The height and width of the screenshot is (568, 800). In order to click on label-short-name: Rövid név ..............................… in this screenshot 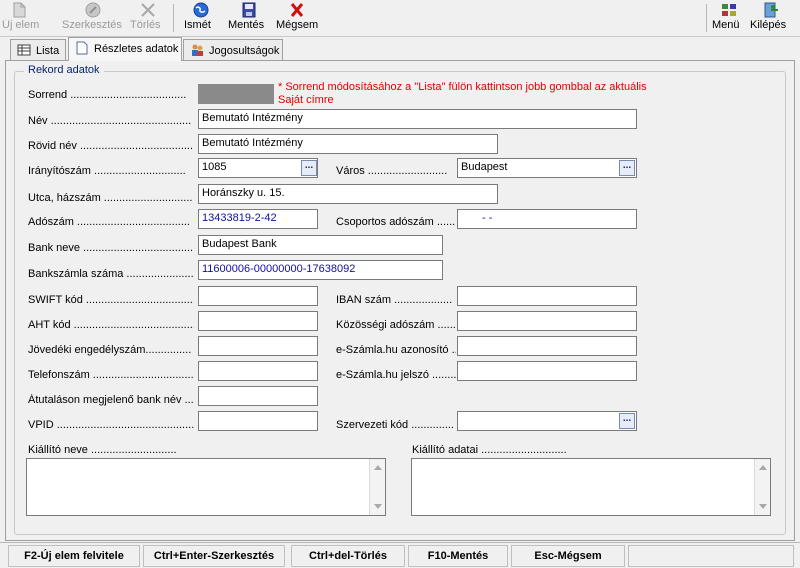, I will do `click(111, 146)`.